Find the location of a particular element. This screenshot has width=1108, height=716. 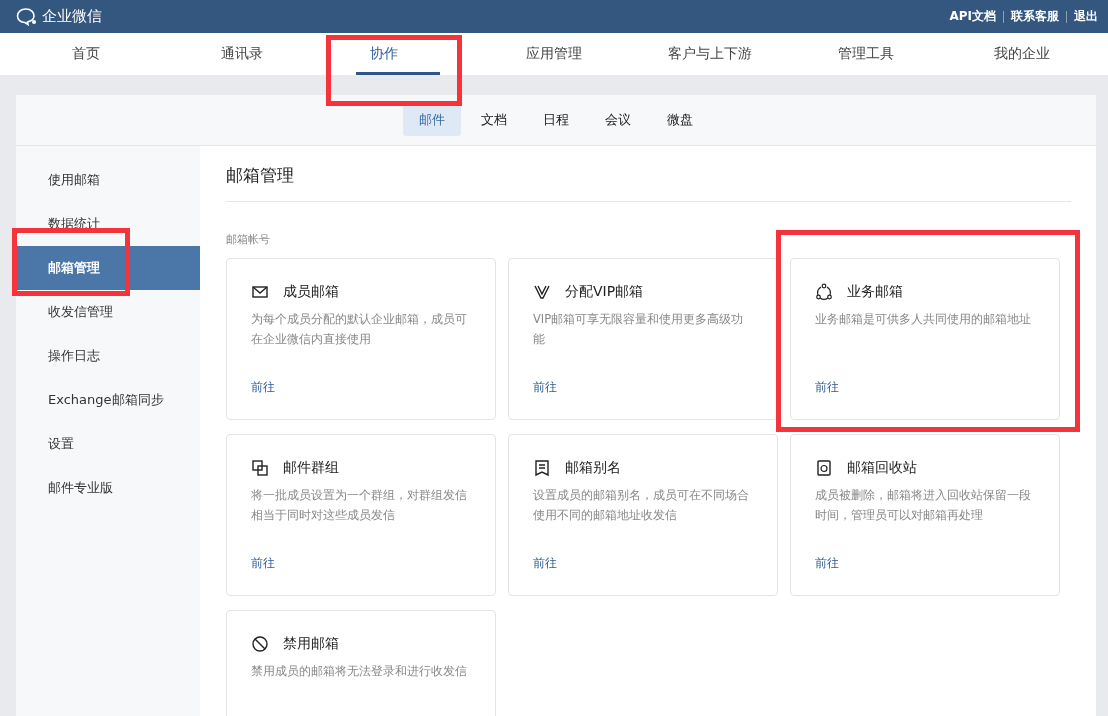

card-title: 邮箱回收站 is located at coordinates (882, 468).